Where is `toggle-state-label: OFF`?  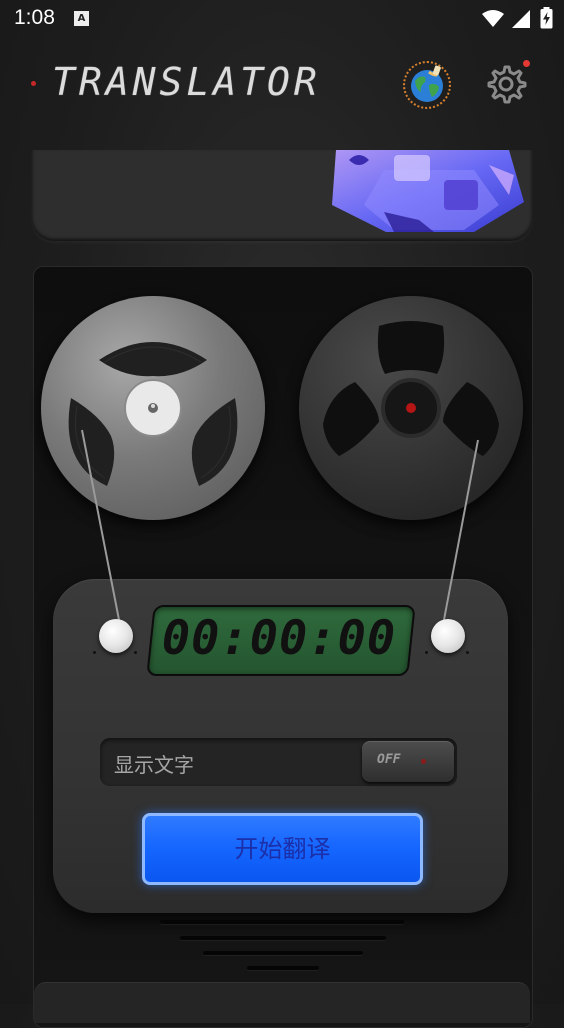
toggle-state-label: OFF is located at coordinates (389, 759).